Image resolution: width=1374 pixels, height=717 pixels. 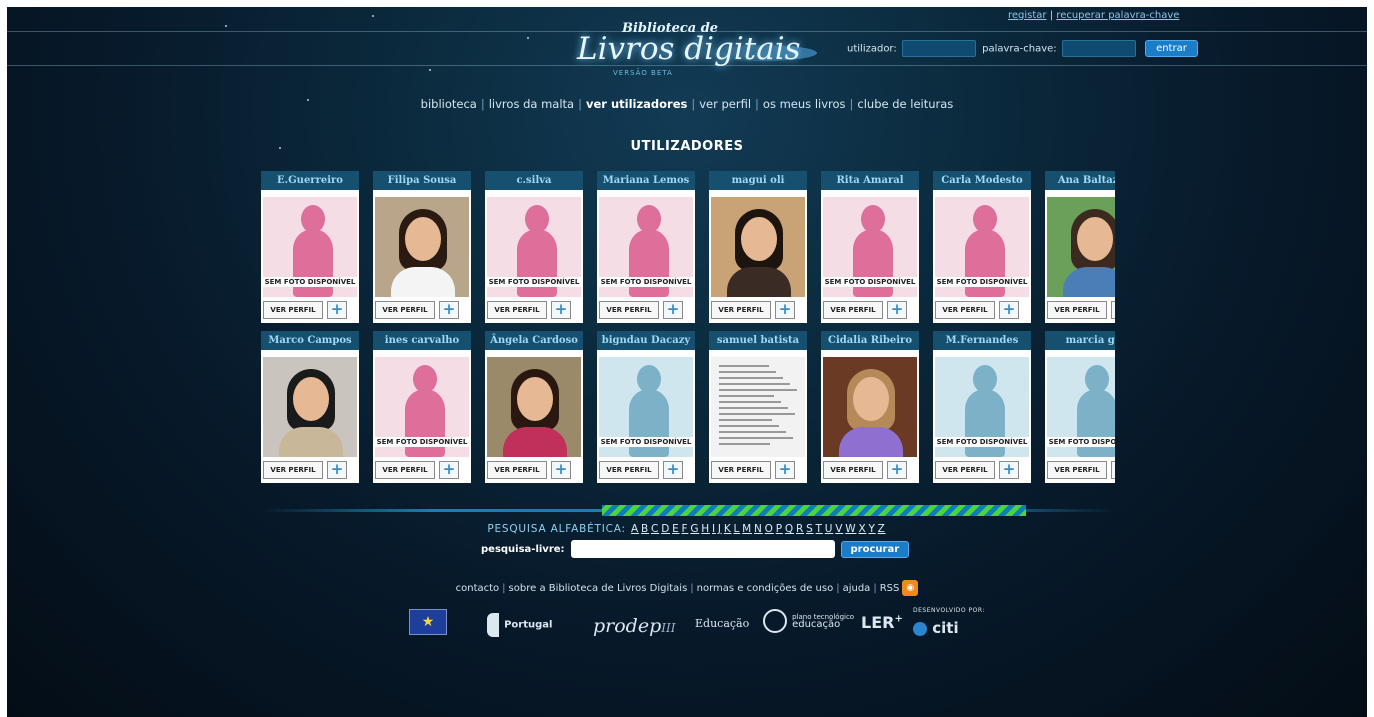 What do you see at coordinates (982, 340) in the screenshot?
I see `user-name: M.Fernandes` at bounding box center [982, 340].